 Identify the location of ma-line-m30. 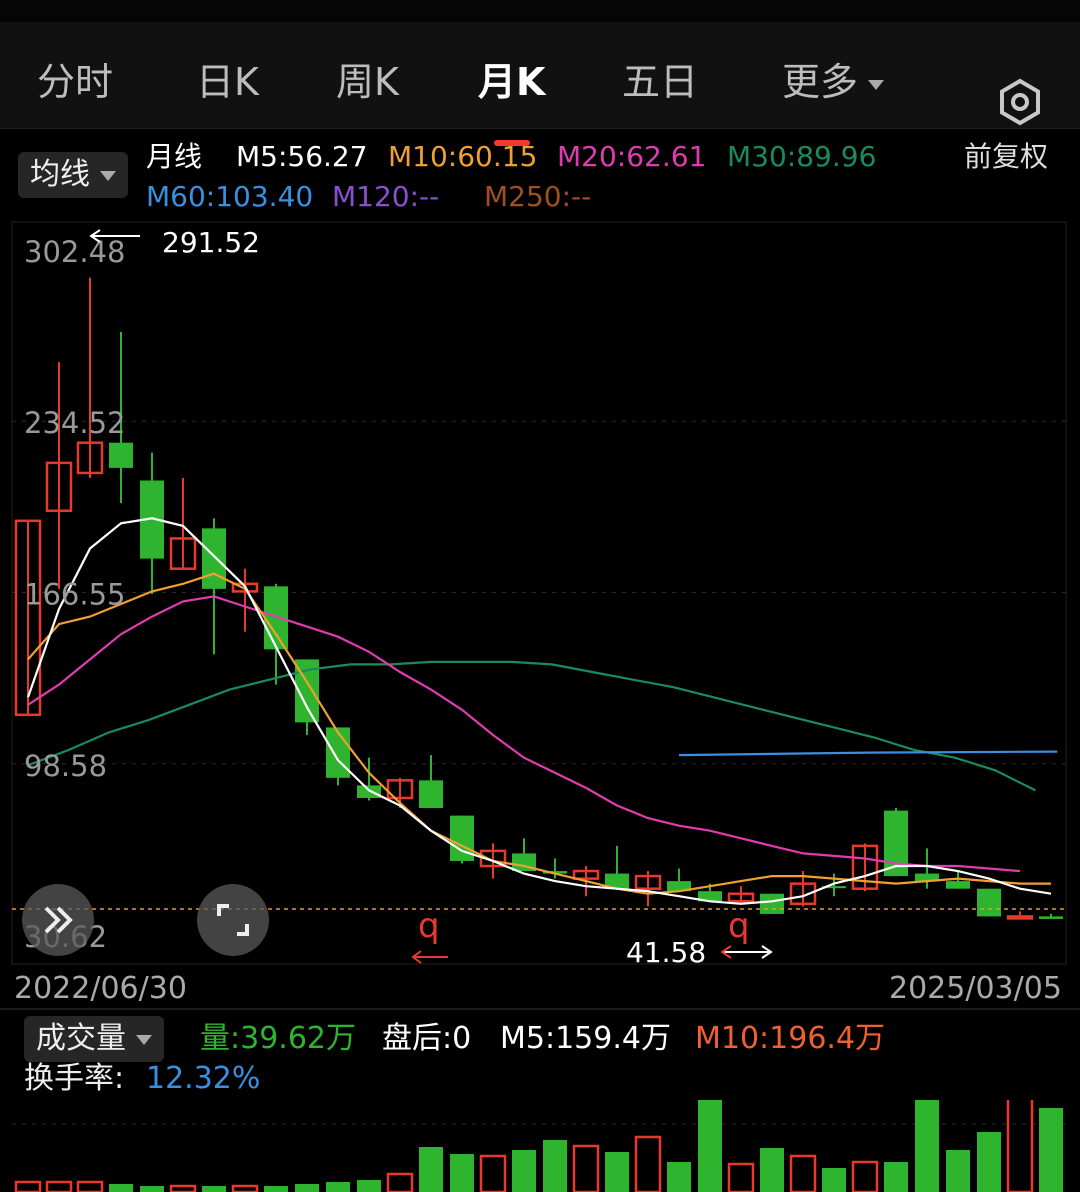
(531, 726).